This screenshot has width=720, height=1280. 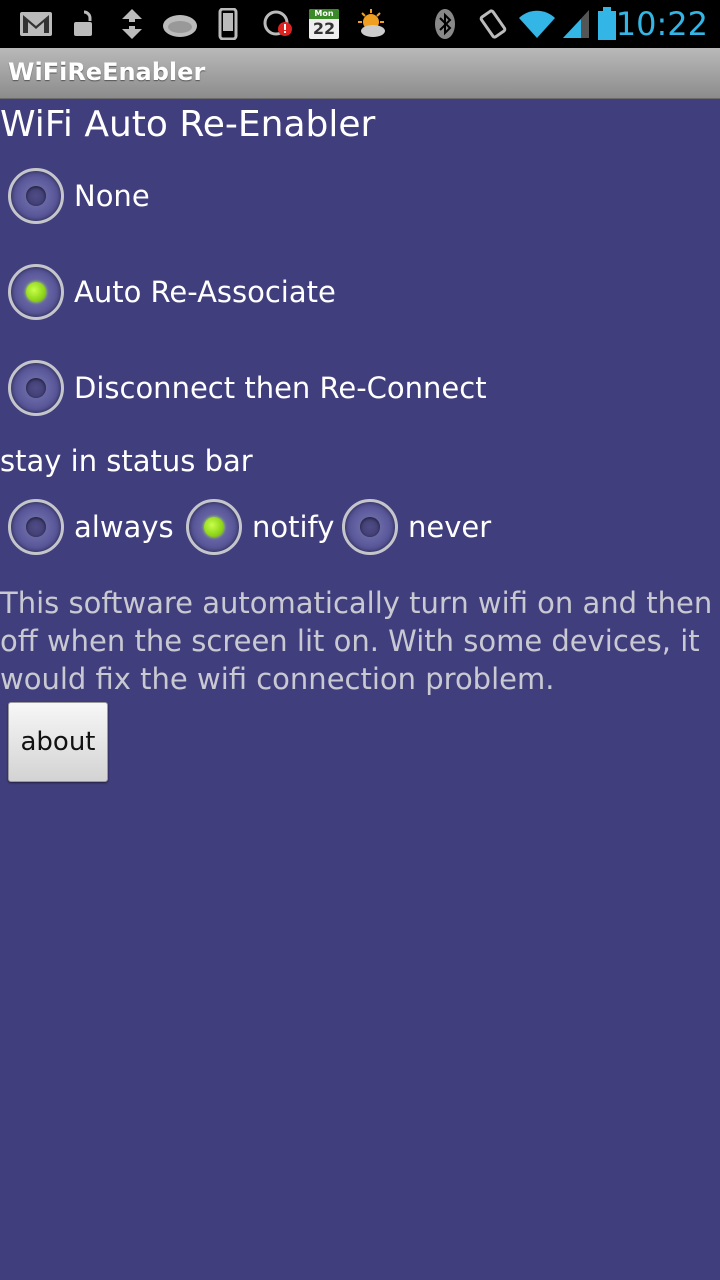 What do you see at coordinates (576, 24) in the screenshot?
I see `signal-icon` at bounding box center [576, 24].